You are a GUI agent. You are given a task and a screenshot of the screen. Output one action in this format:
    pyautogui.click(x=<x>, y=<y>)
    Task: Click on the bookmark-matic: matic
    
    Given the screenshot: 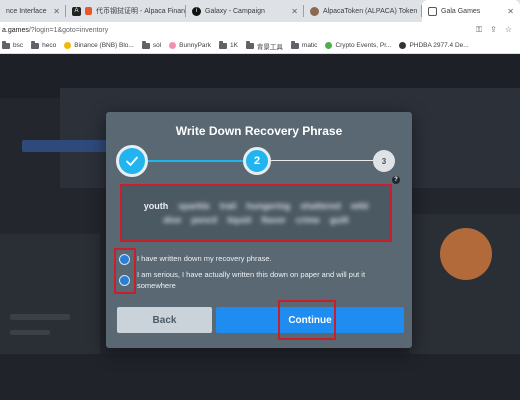 What is the action you would take?
    pyautogui.click(x=304, y=45)
    